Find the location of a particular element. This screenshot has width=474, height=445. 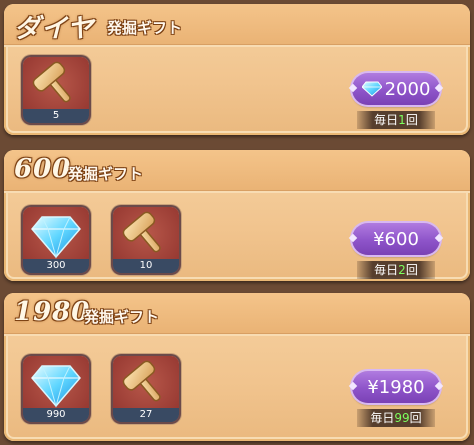

item-quantity: 10 is located at coordinates (146, 265).